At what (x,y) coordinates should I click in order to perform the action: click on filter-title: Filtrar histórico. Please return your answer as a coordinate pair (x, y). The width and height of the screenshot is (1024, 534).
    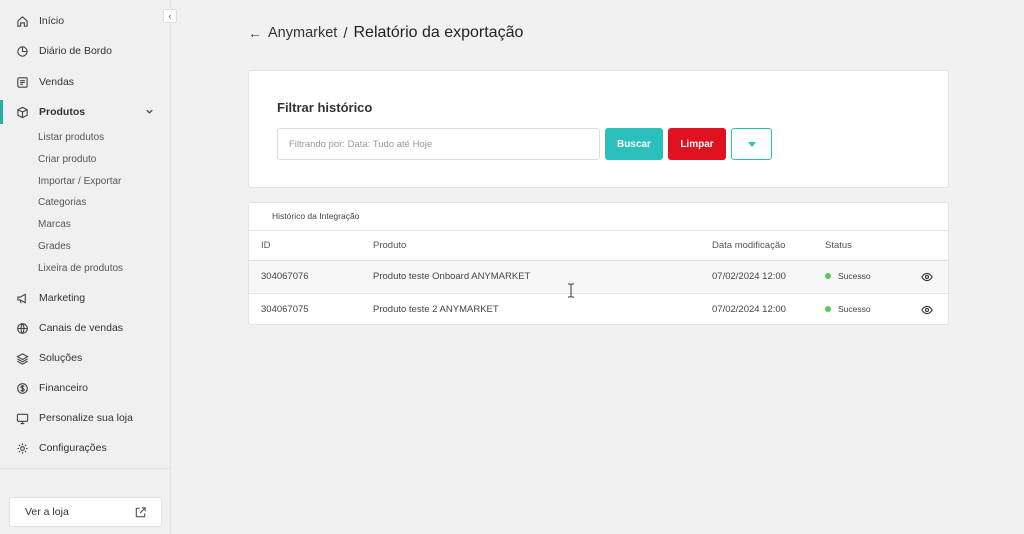
    Looking at the image, I should click on (325, 107).